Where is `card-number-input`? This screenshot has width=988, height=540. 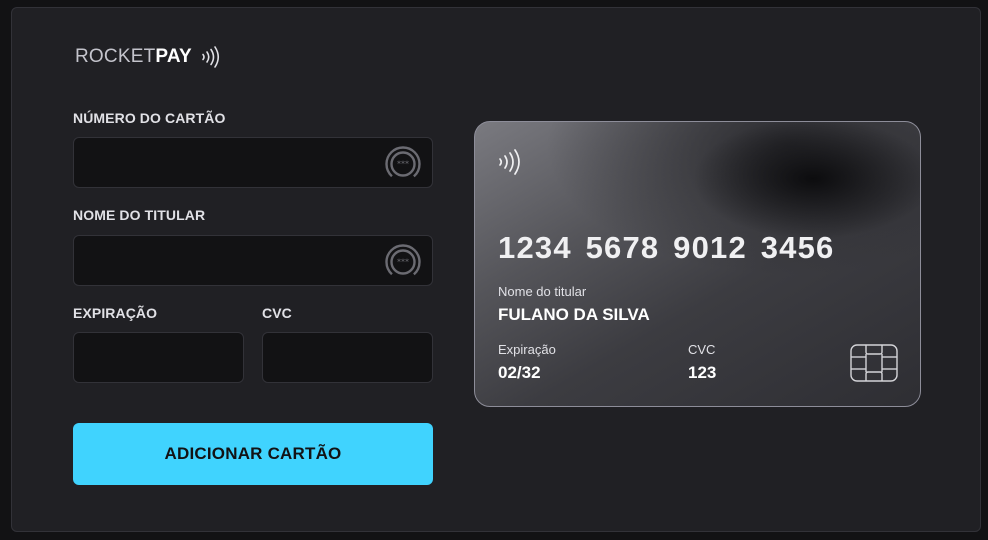
card-number-input is located at coordinates (253, 162).